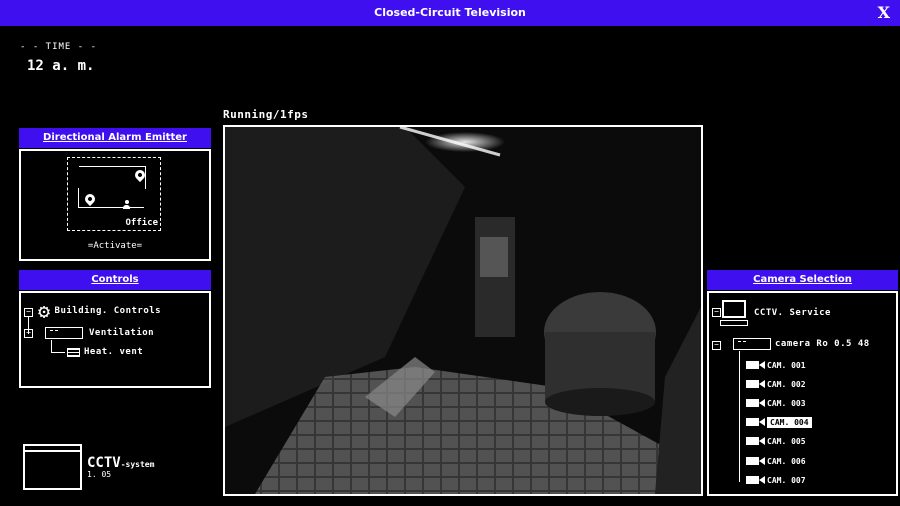 The height and width of the screenshot is (506, 900). Describe the element at coordinates (822, 344) in the screenshot. I see `tree-item-label: camera Ro 0.5 48` at that location.